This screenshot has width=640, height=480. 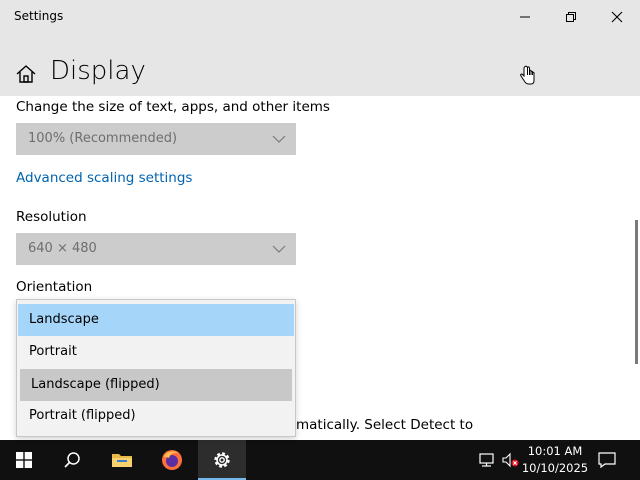 What do you see at coordinates (156, 352) in the screenshot?
I see `orientation-option-portrait: Portrait` at bounding box center [156, 352].